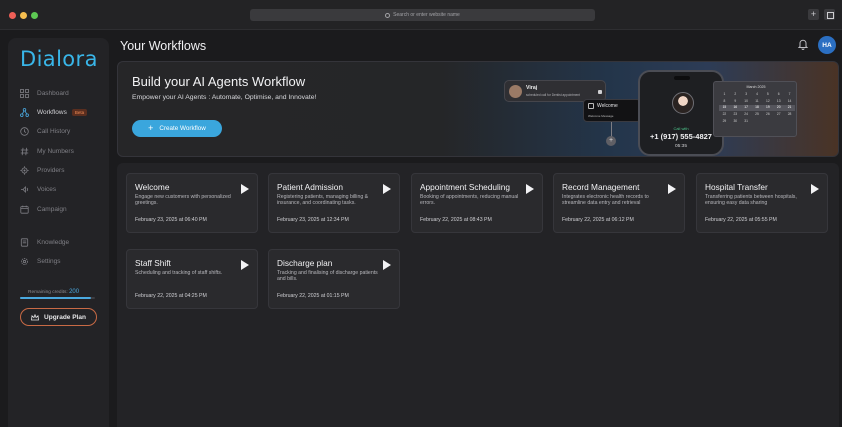 Image resolution: width=842 pixels, height=427 pixels. I want to click on sidebar-item-voices: Voices, so click(62, 189).